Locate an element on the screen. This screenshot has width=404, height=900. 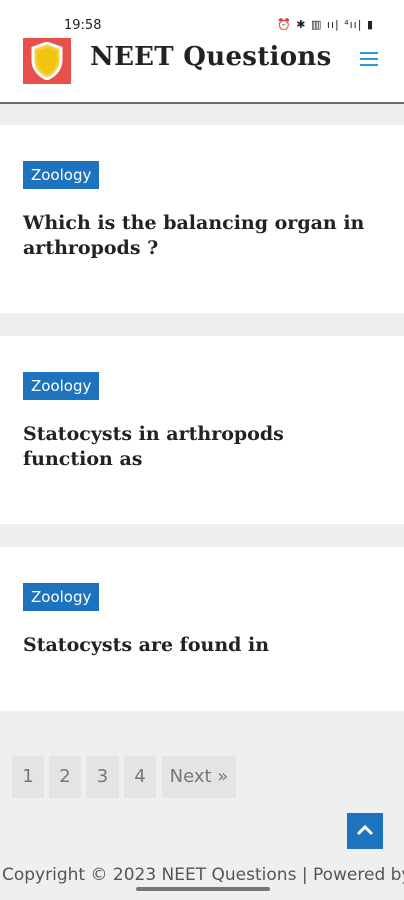
page-link-2: 2 is located at coordinates (65, 777).